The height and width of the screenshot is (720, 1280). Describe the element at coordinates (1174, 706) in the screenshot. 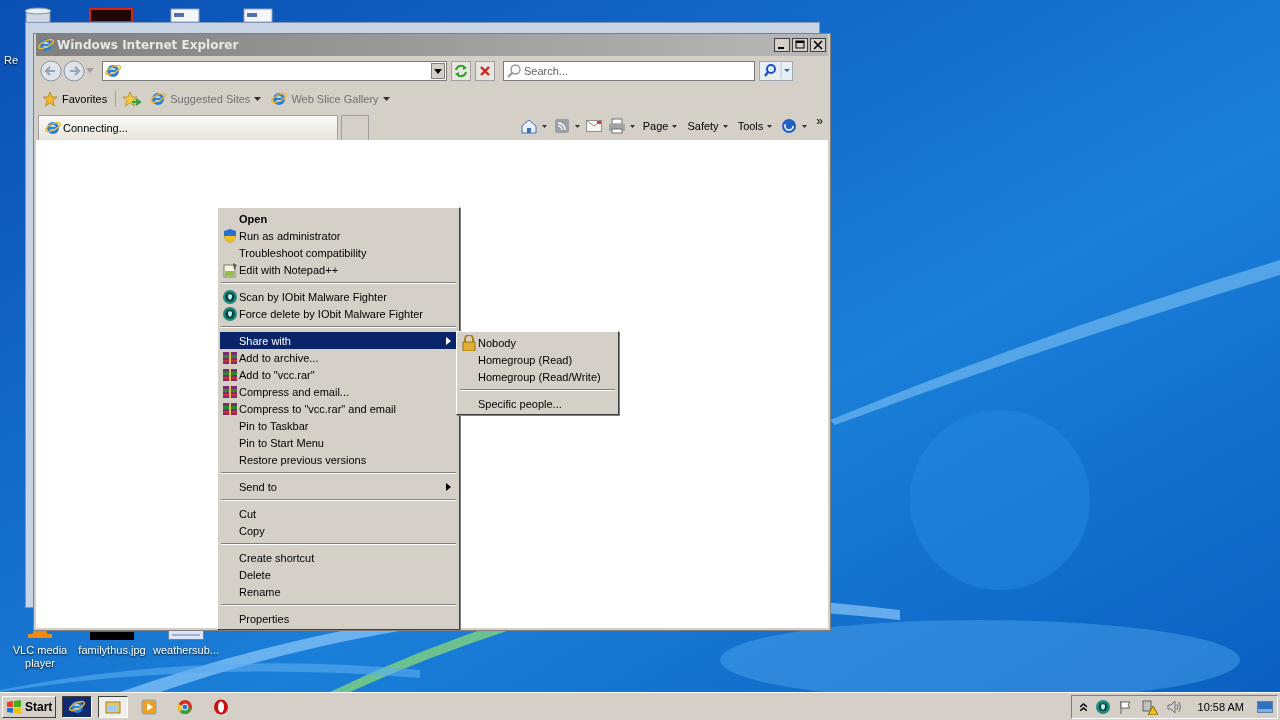

I see `speaker-icon` at that location.